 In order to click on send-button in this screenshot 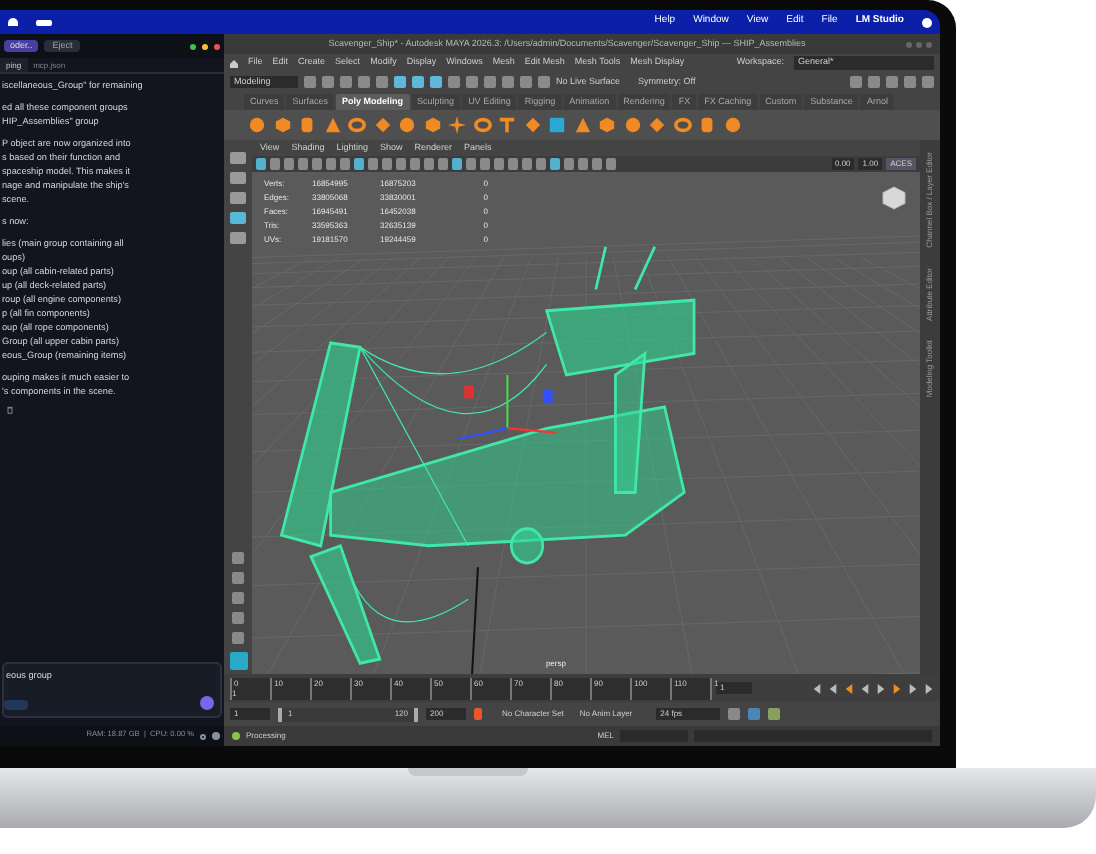, I will do `click(207, 703)`.